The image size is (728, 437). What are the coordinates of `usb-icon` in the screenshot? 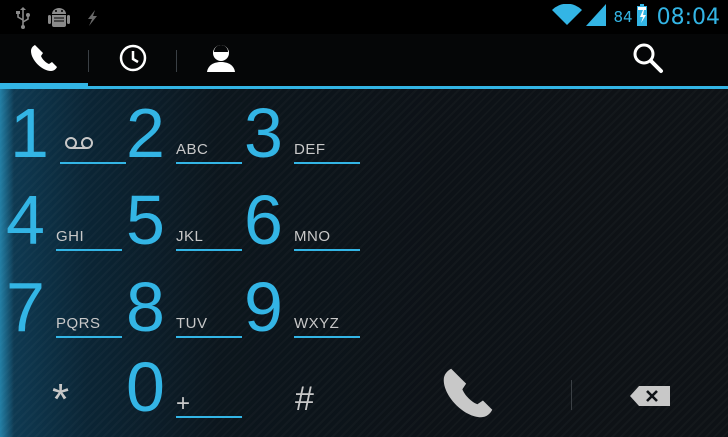 It's located at (23, 20).